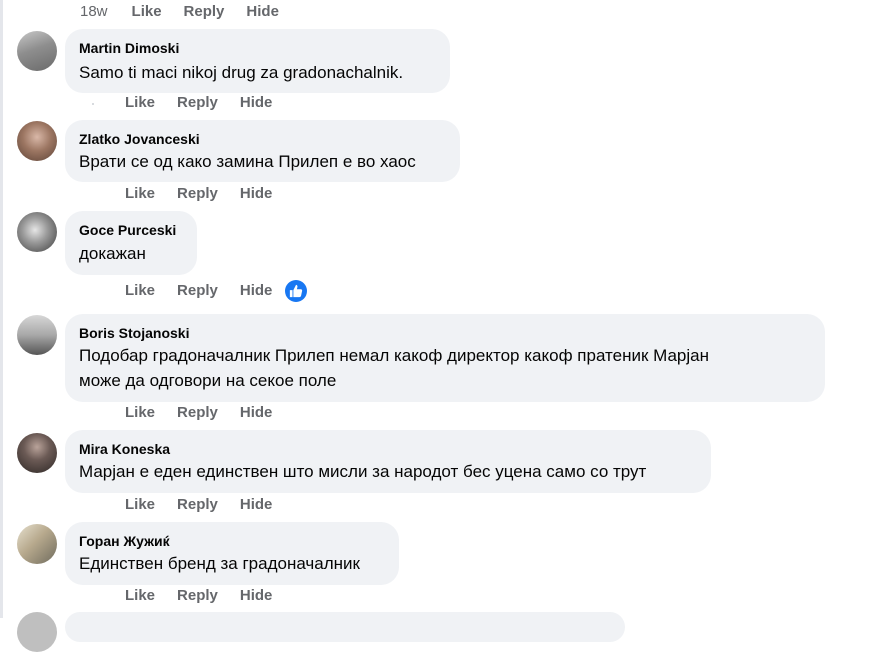  What do you see at coordinates (134, 333) in the screenshot?
I see `comment-author: Boris Stojanoski` at bounding box center [134, 333].